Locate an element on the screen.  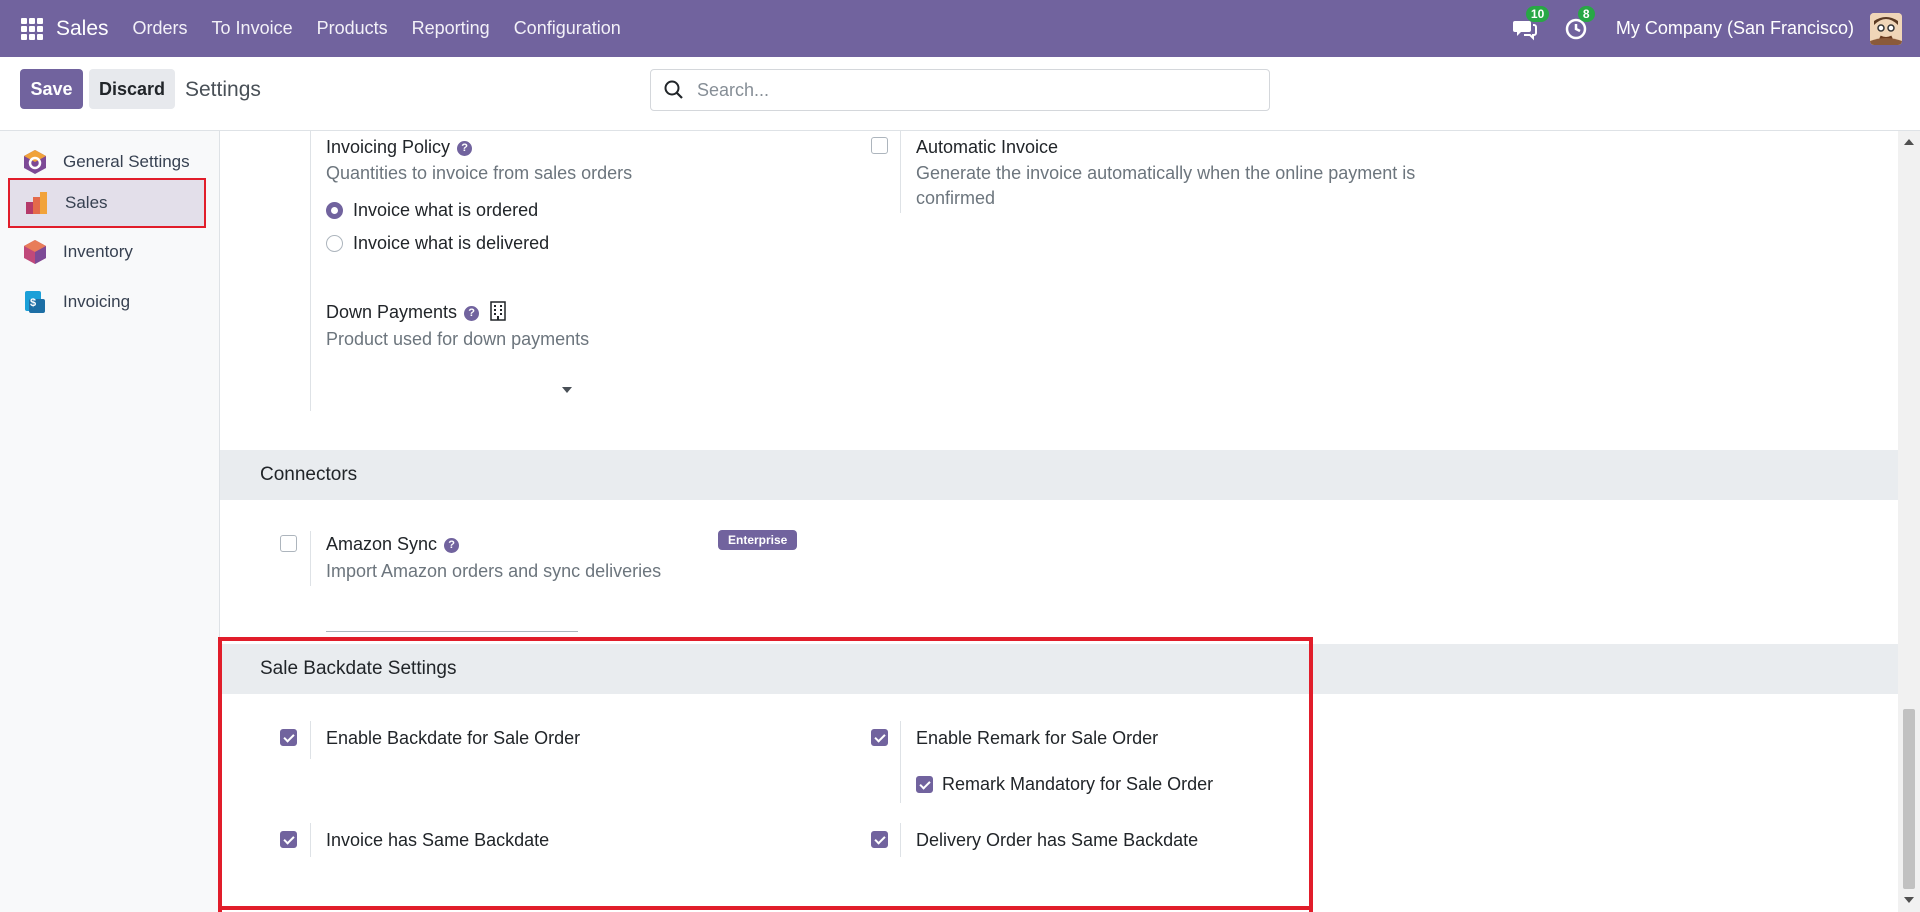
radio-label: Invoice what is delivered is located at coordinates (451, 243).